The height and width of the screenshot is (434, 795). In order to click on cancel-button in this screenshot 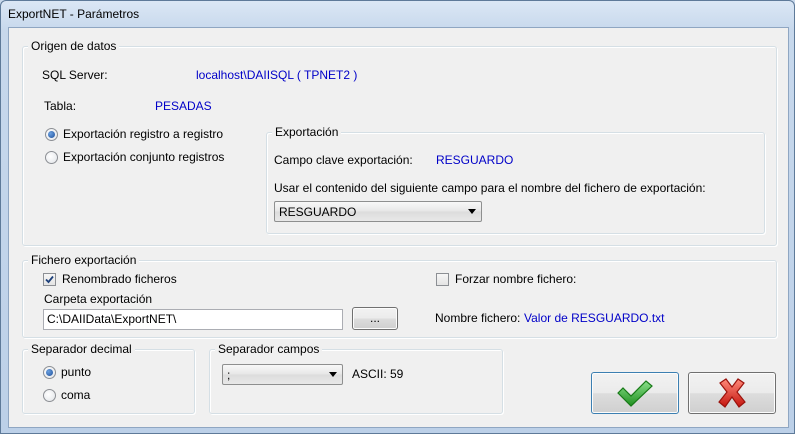, I will do `click(732, 393)`.